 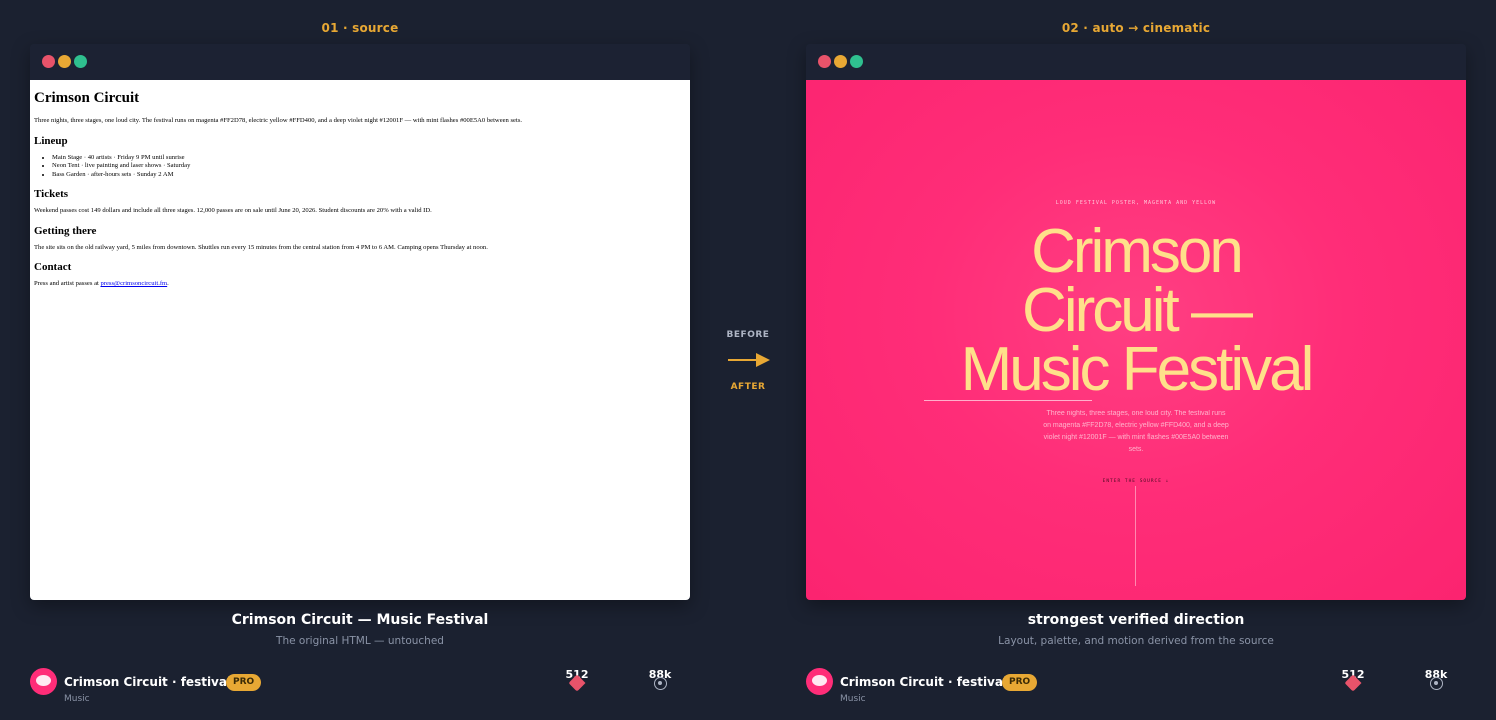 What do you see at coordinates (51, 140) in the screenshot?
I see `lineup-heading: Lineup` at bounding box center [51, 140].